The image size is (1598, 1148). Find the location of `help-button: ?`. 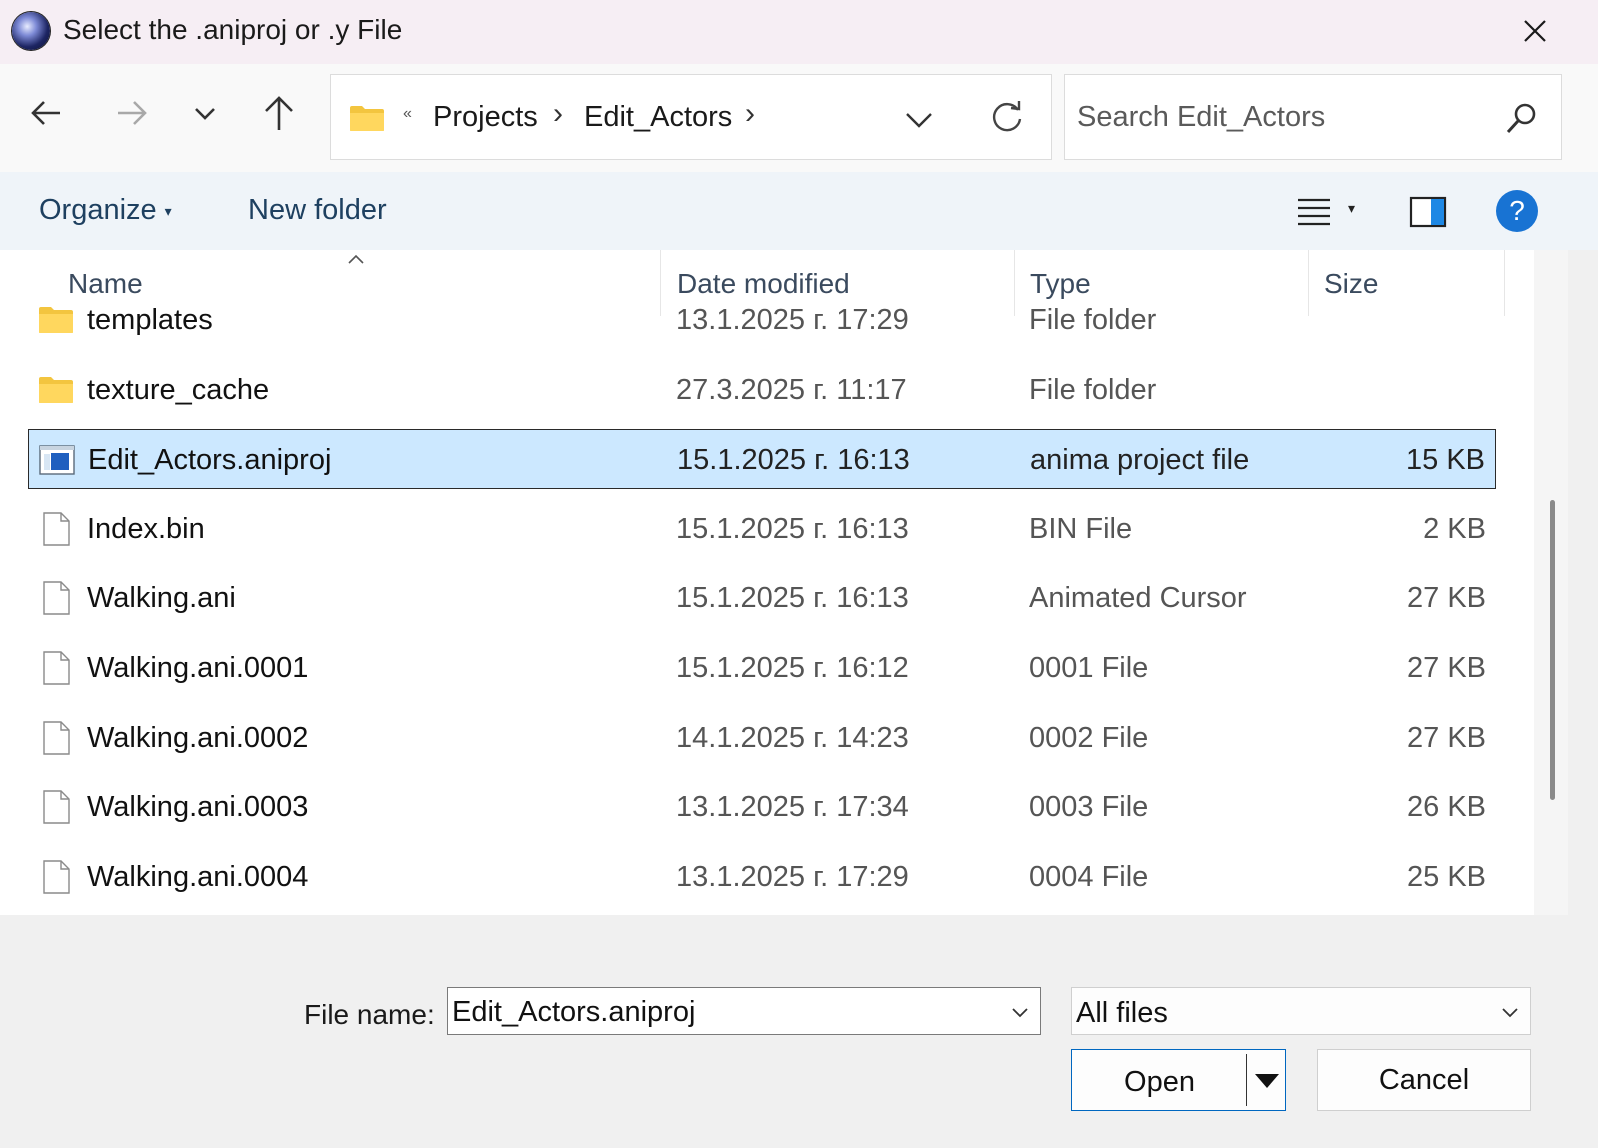

help-button: ? is located at coordinates (1517, 211).